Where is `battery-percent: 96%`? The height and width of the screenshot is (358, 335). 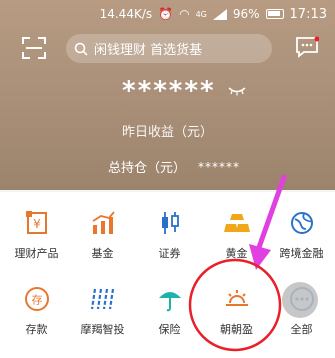
battery-percent: 96% is located at coordinates (246, 14).